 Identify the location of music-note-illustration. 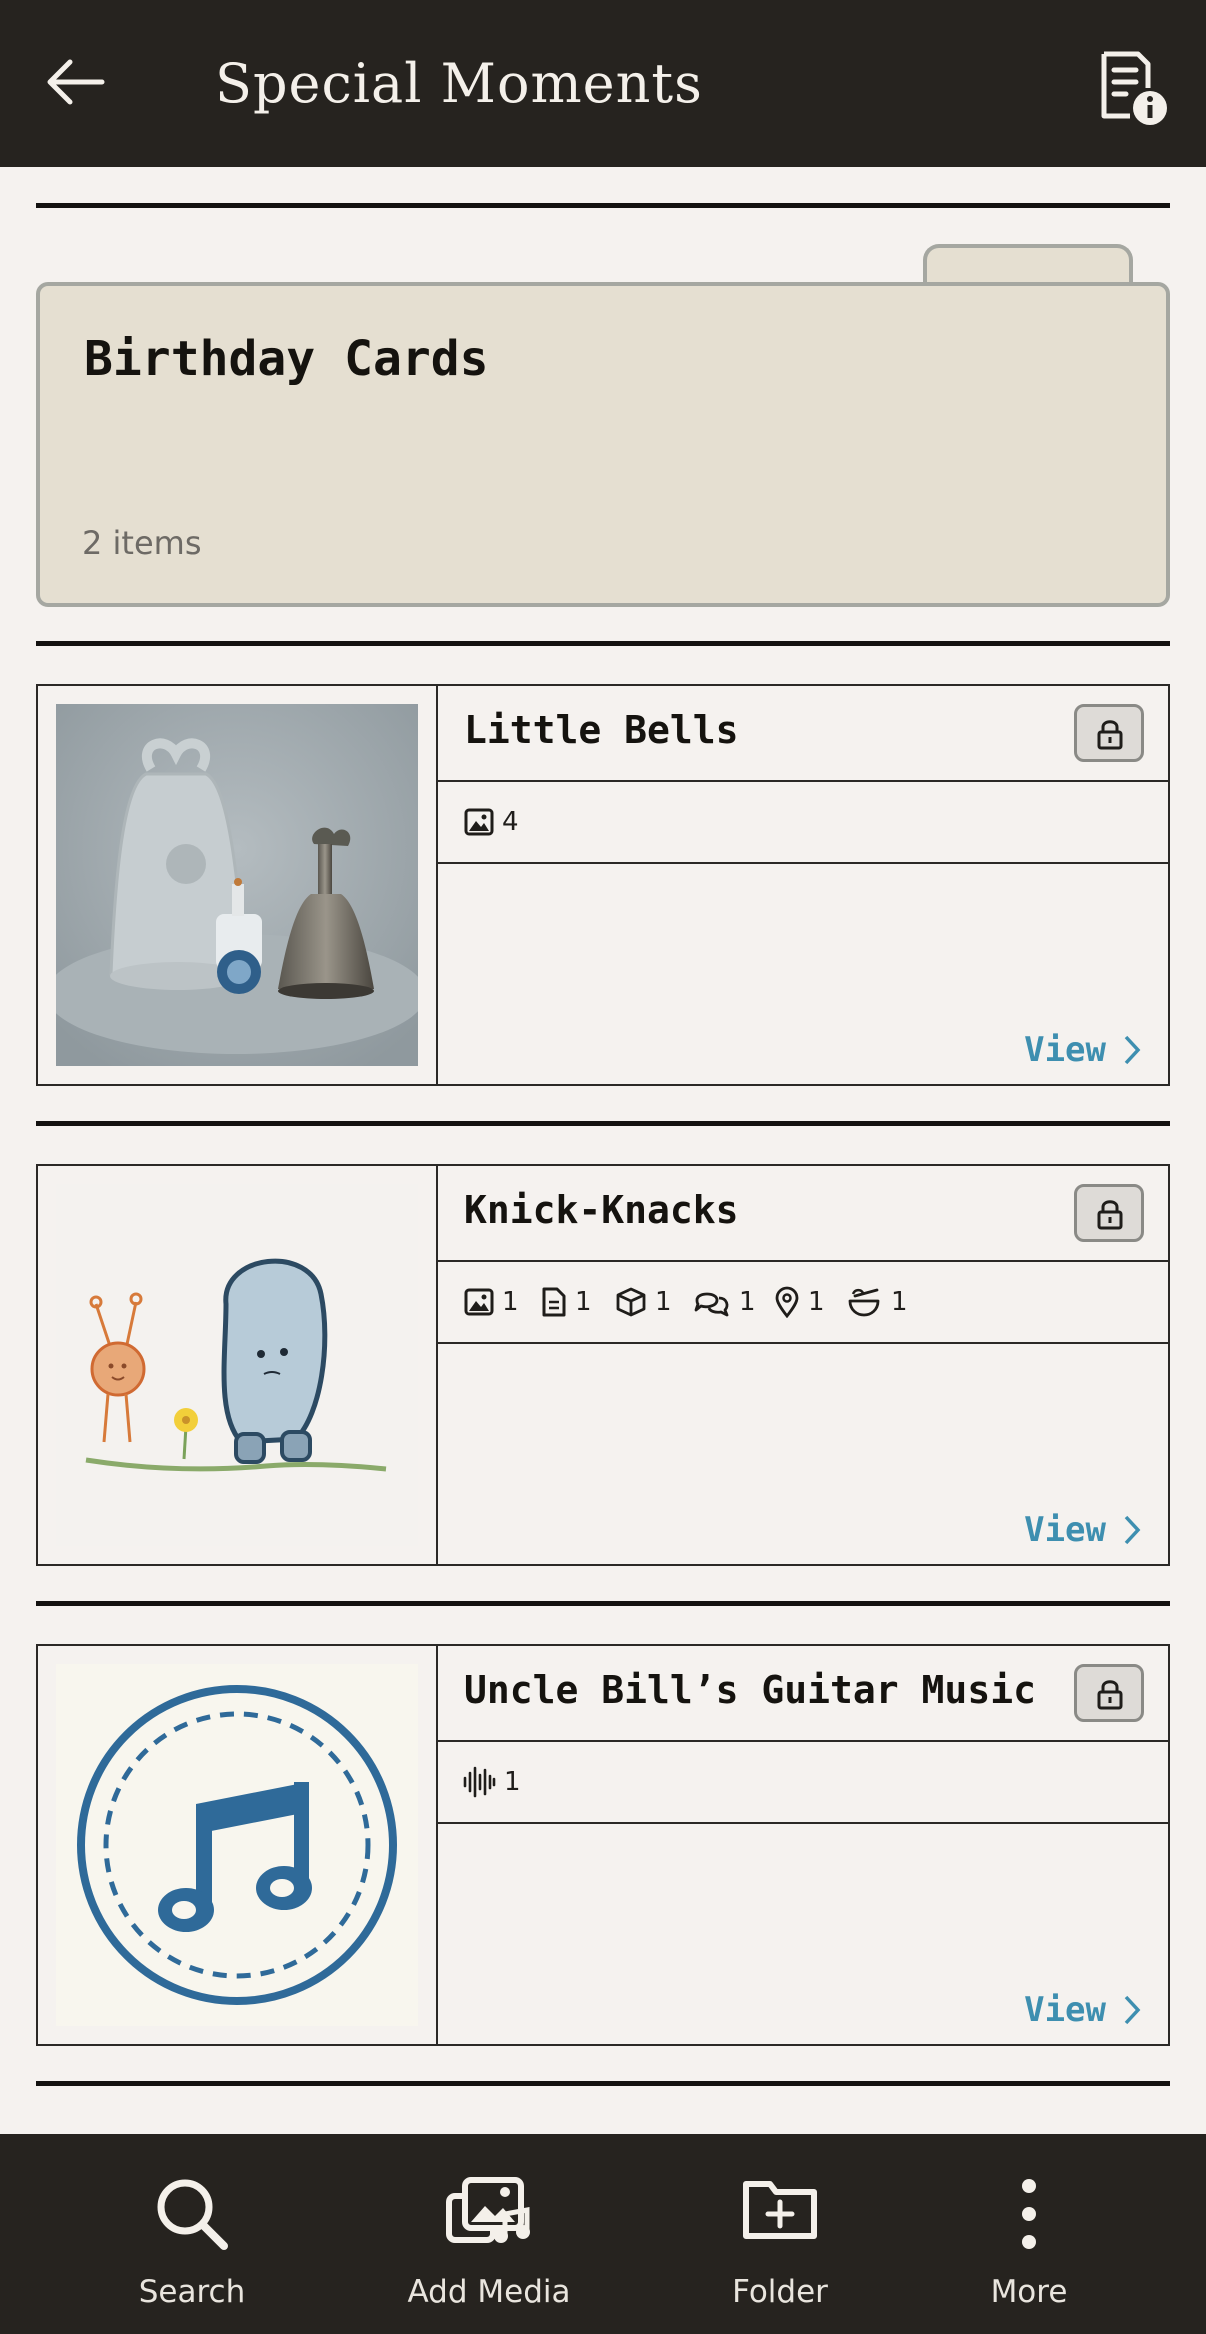
(237, 1845).